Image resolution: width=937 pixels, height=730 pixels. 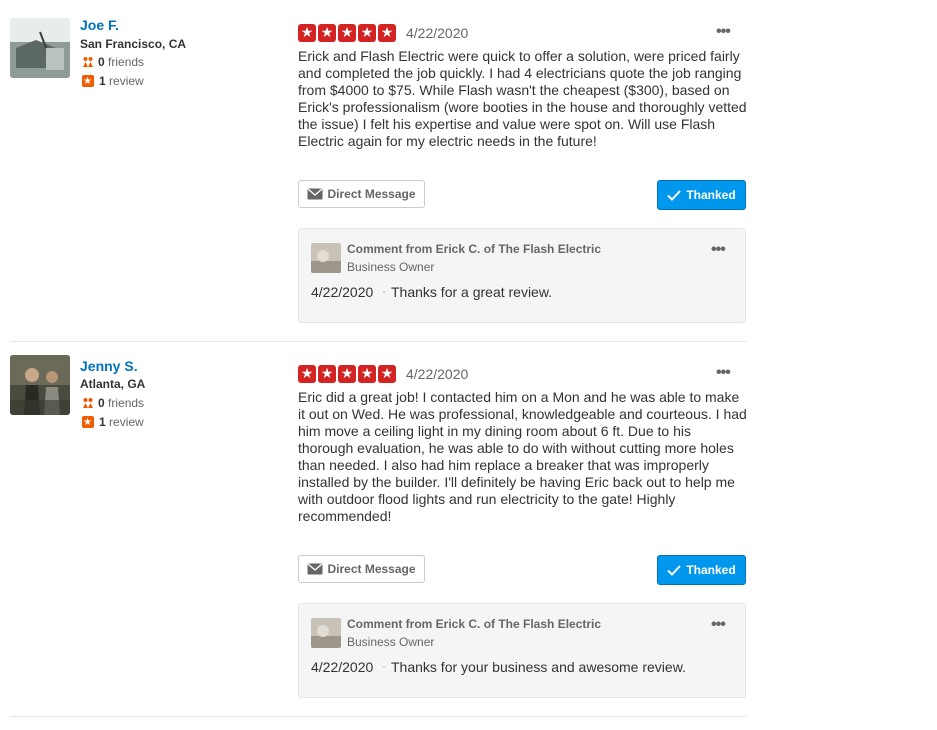 What do you see at coordinates (109, 366) in the screenshot?
I see `user-name-link: Jenny S.` at bounding box center [109, 366].